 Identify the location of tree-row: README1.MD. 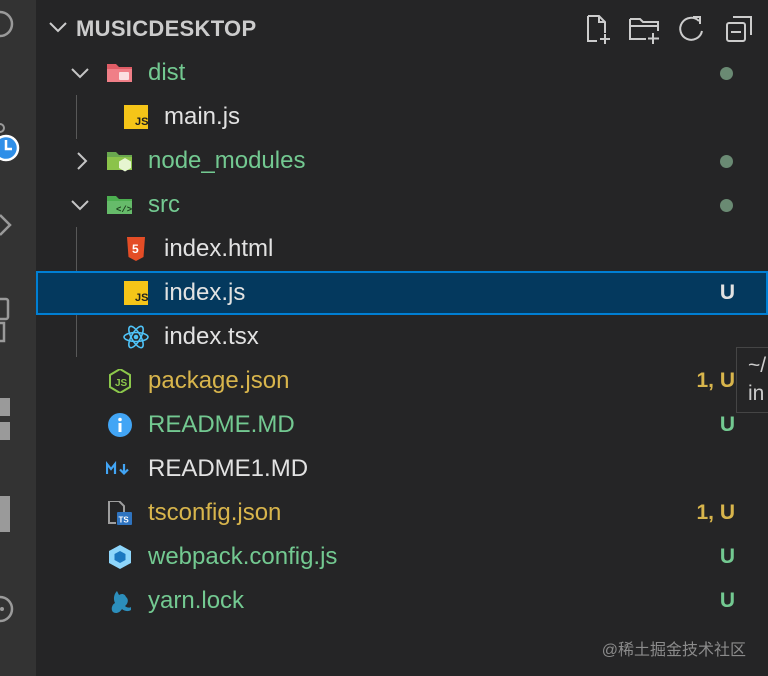
(402, 469).